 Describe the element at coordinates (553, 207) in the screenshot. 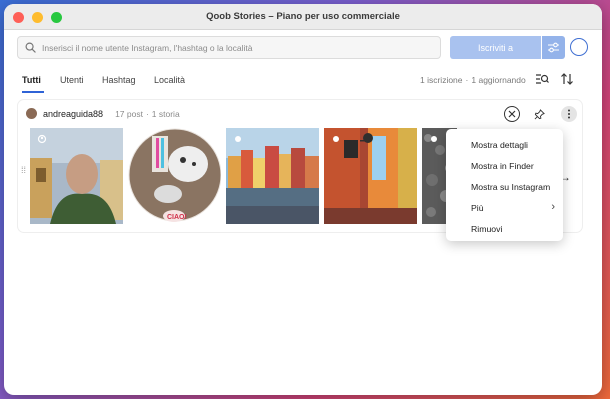

I see `chevron-right-icon: ›` at that location.